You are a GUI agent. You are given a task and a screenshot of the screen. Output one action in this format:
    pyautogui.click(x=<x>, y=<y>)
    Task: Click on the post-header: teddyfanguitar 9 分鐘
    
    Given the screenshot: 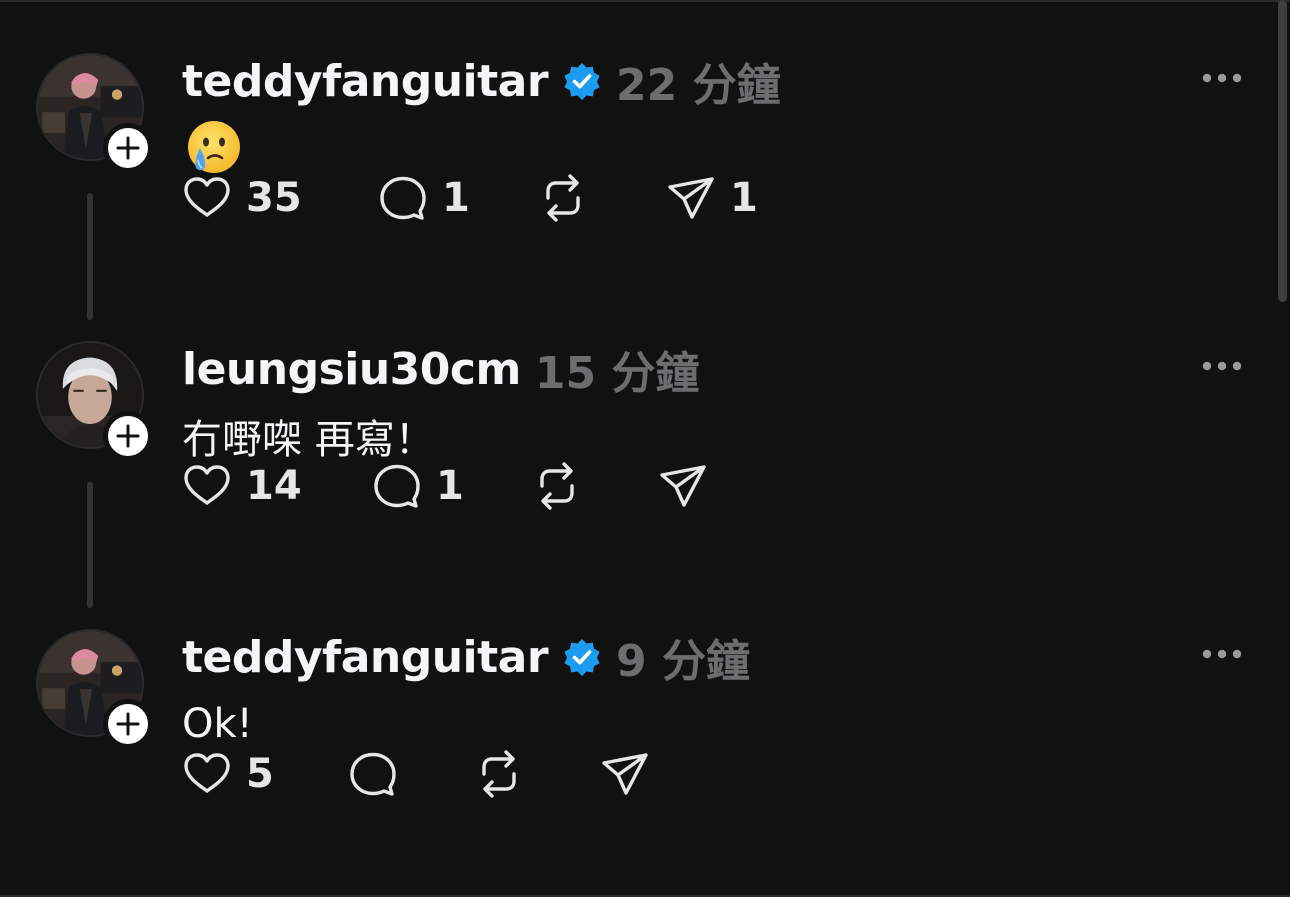 What is the action you would take?
    pyautogui.click(x=466, y=657)
    